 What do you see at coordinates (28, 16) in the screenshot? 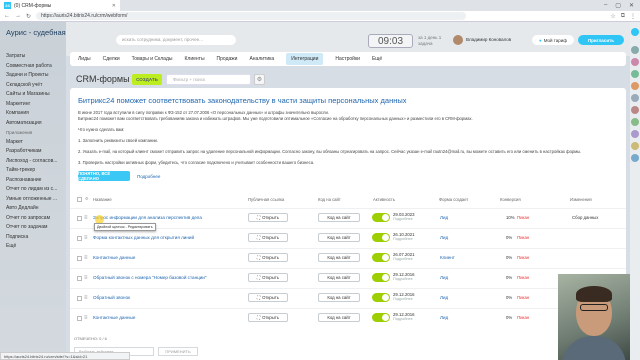
I see `reload-icon: ↻` at bounding box center [28, 16].